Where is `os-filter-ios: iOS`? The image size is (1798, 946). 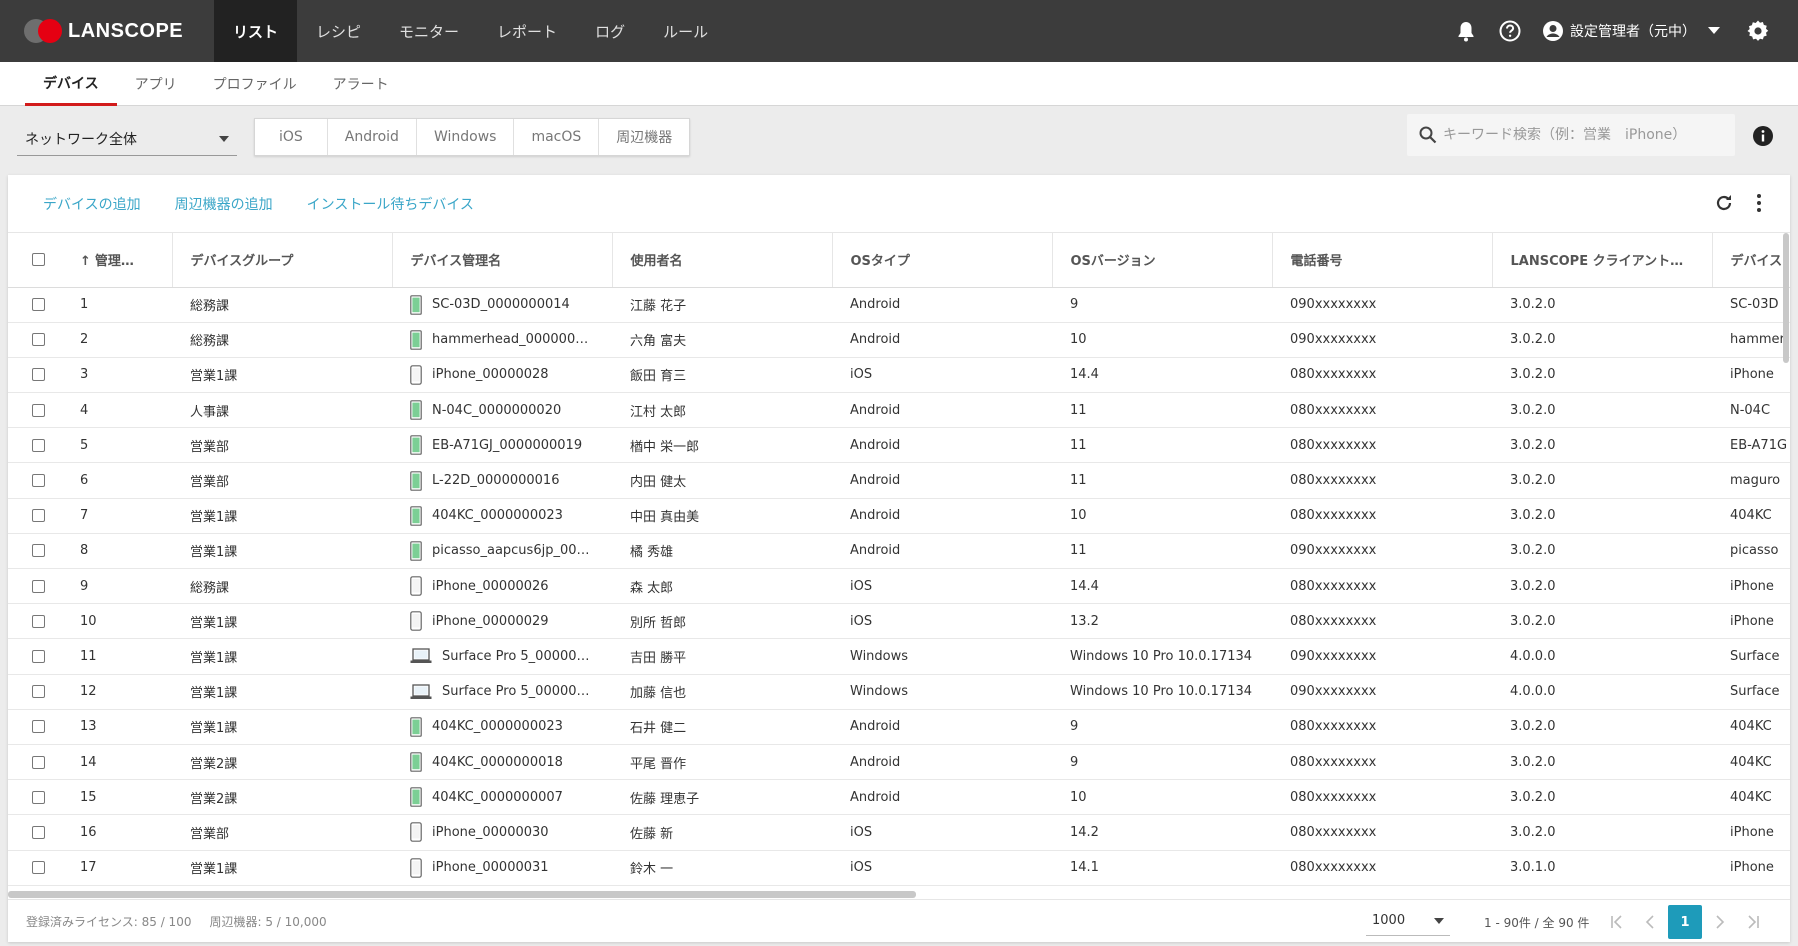 os-filter-ios: iOS is located at coordinates (291, 137).